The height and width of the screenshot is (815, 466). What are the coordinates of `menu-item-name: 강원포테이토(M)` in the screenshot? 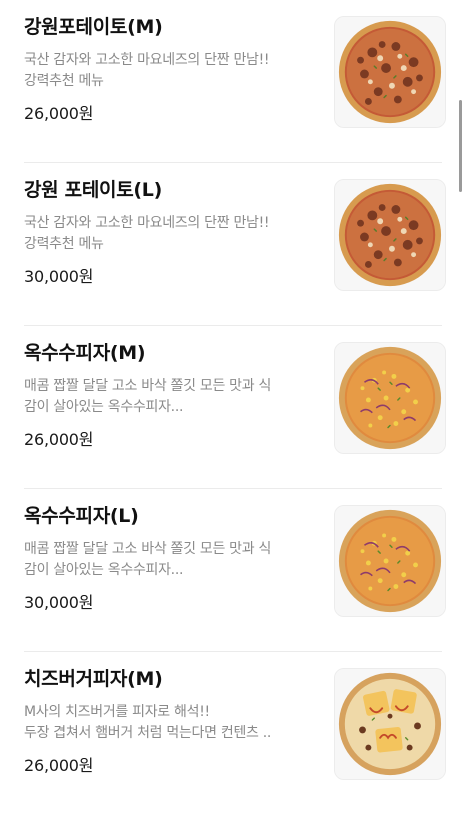 It's located at (93, 27).